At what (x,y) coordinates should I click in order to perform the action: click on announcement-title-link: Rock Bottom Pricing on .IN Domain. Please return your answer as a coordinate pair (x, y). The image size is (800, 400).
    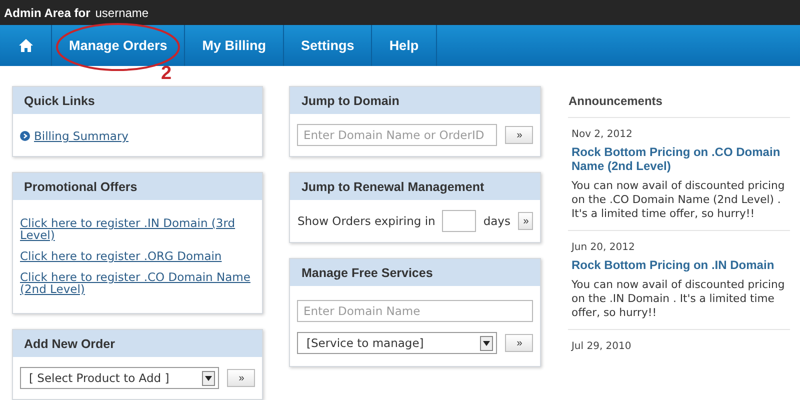
    Looking at the image, I should click on (679, 265).